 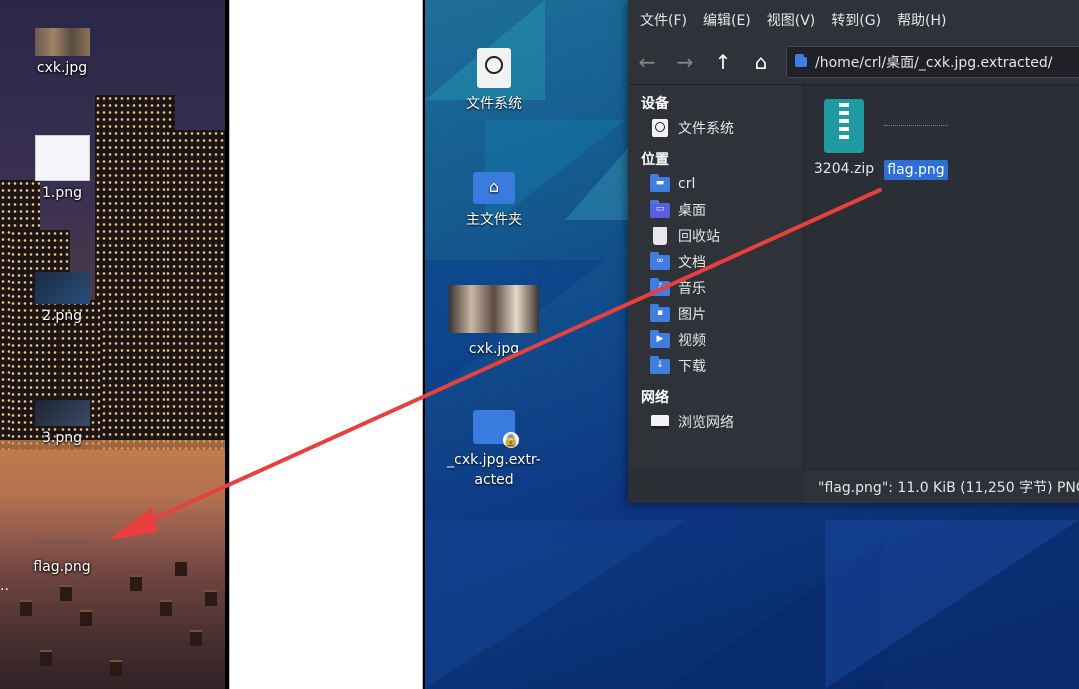 I want to click on desktop-icon-flagpng: flag.png, so click(x=62, y=555).